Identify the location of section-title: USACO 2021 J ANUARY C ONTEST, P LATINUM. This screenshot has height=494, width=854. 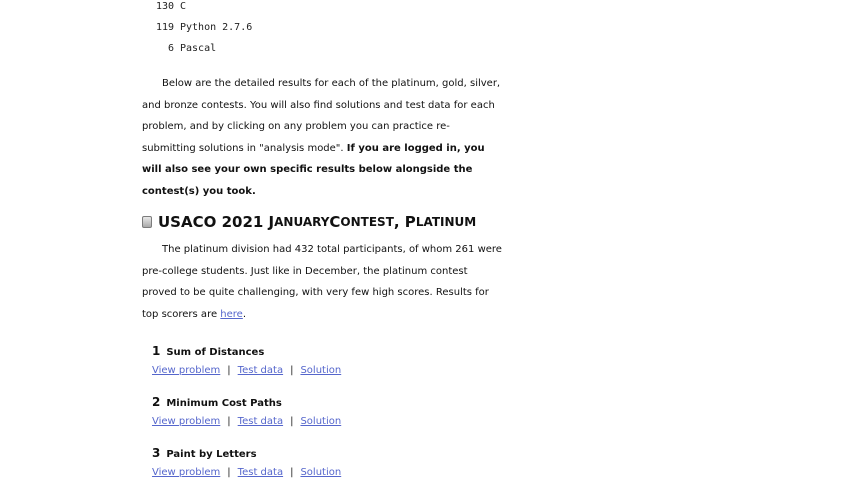
(322, 222).